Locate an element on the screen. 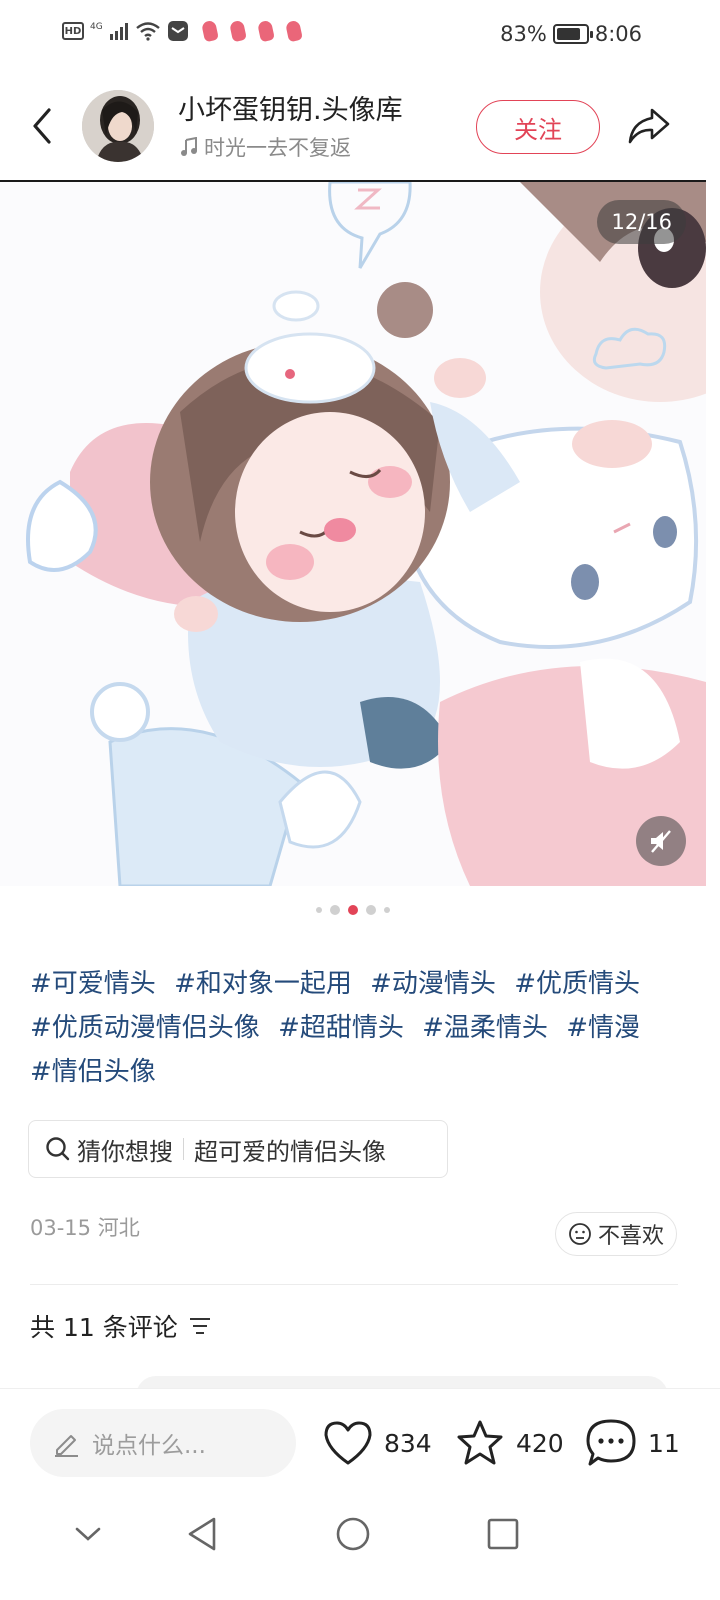  image-pagination is located at coordinates (353, 910).